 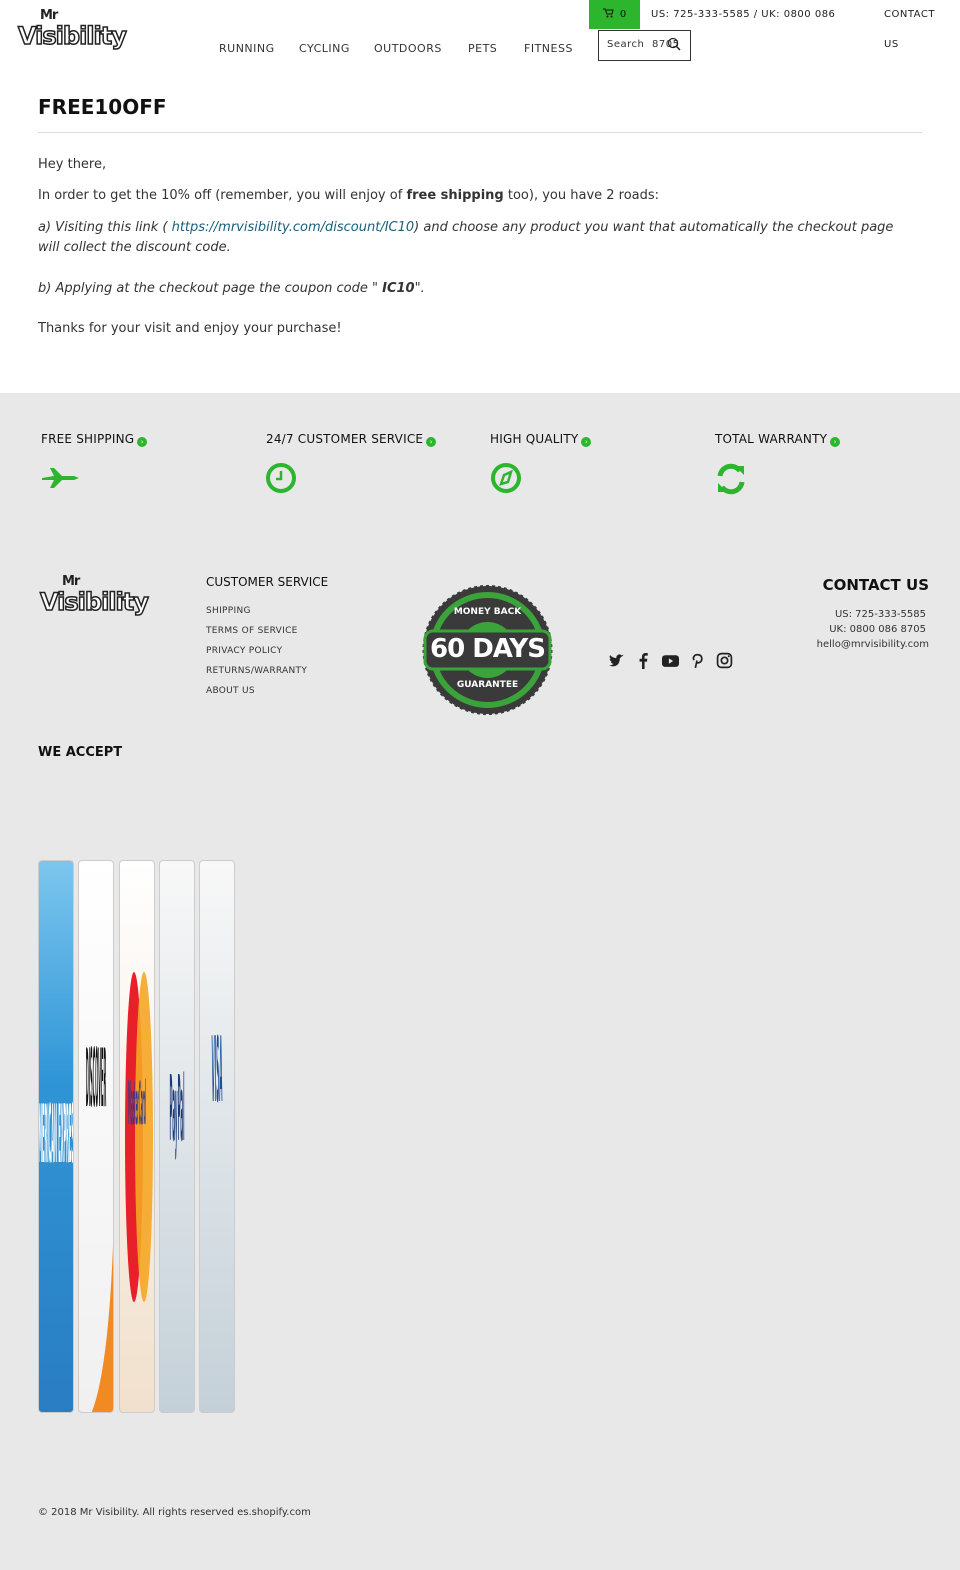 What do you see at coordinates (324, 48) in the screenshot?
I see `nav-cycling: CYCLING` at bounding box center [324, 48].